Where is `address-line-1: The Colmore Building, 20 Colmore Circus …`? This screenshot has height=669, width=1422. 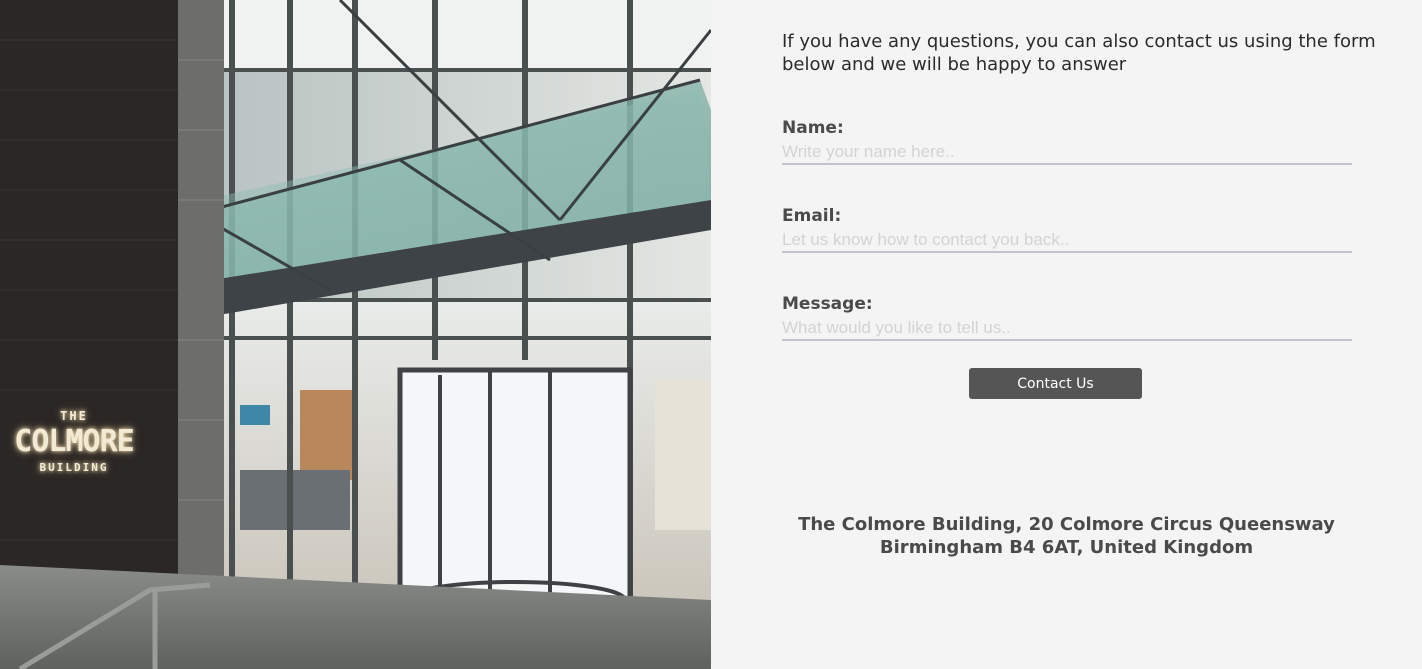
address-line-1: The Colmore Building, 20 Colmore Circus … is located at coordinates (1066, 524).